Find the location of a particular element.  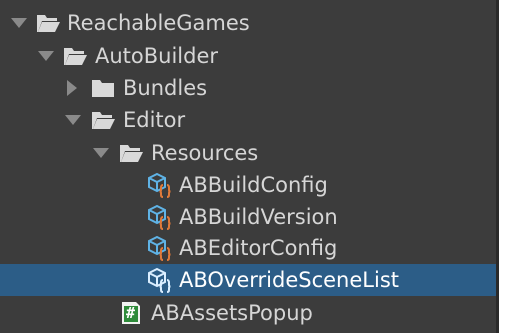

tree-item-label: ABBuildVersion is located at coordinates (258, 217).